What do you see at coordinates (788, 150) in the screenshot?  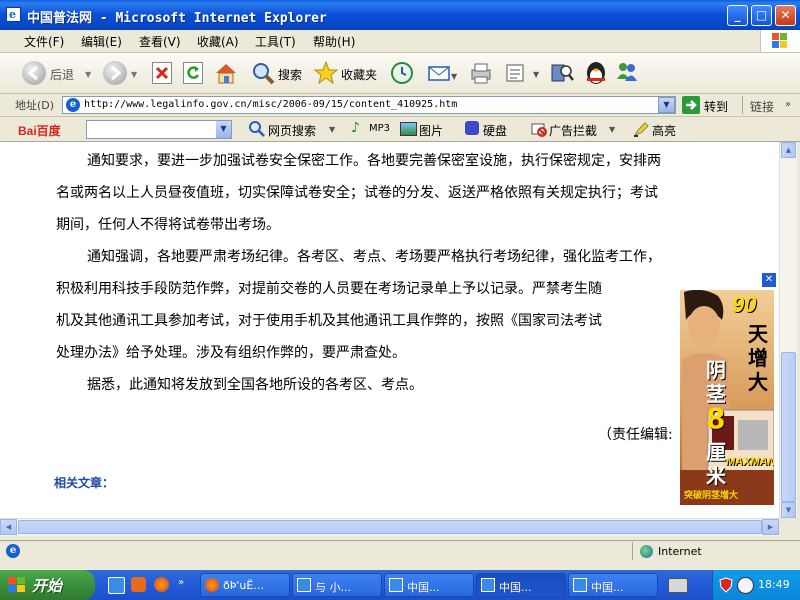 I see `scroll-up-button: ▲` at bounding box center [788, 150].